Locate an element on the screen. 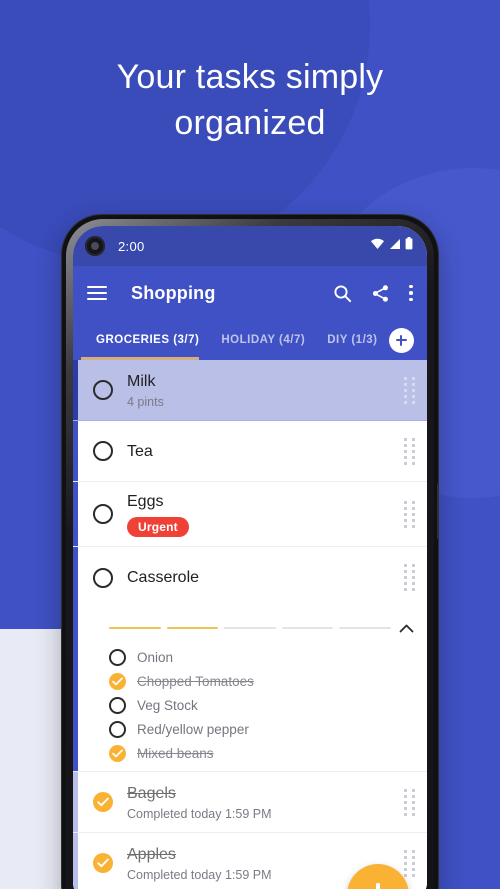  task-content: Casserole is located at coordinates (261, 577).